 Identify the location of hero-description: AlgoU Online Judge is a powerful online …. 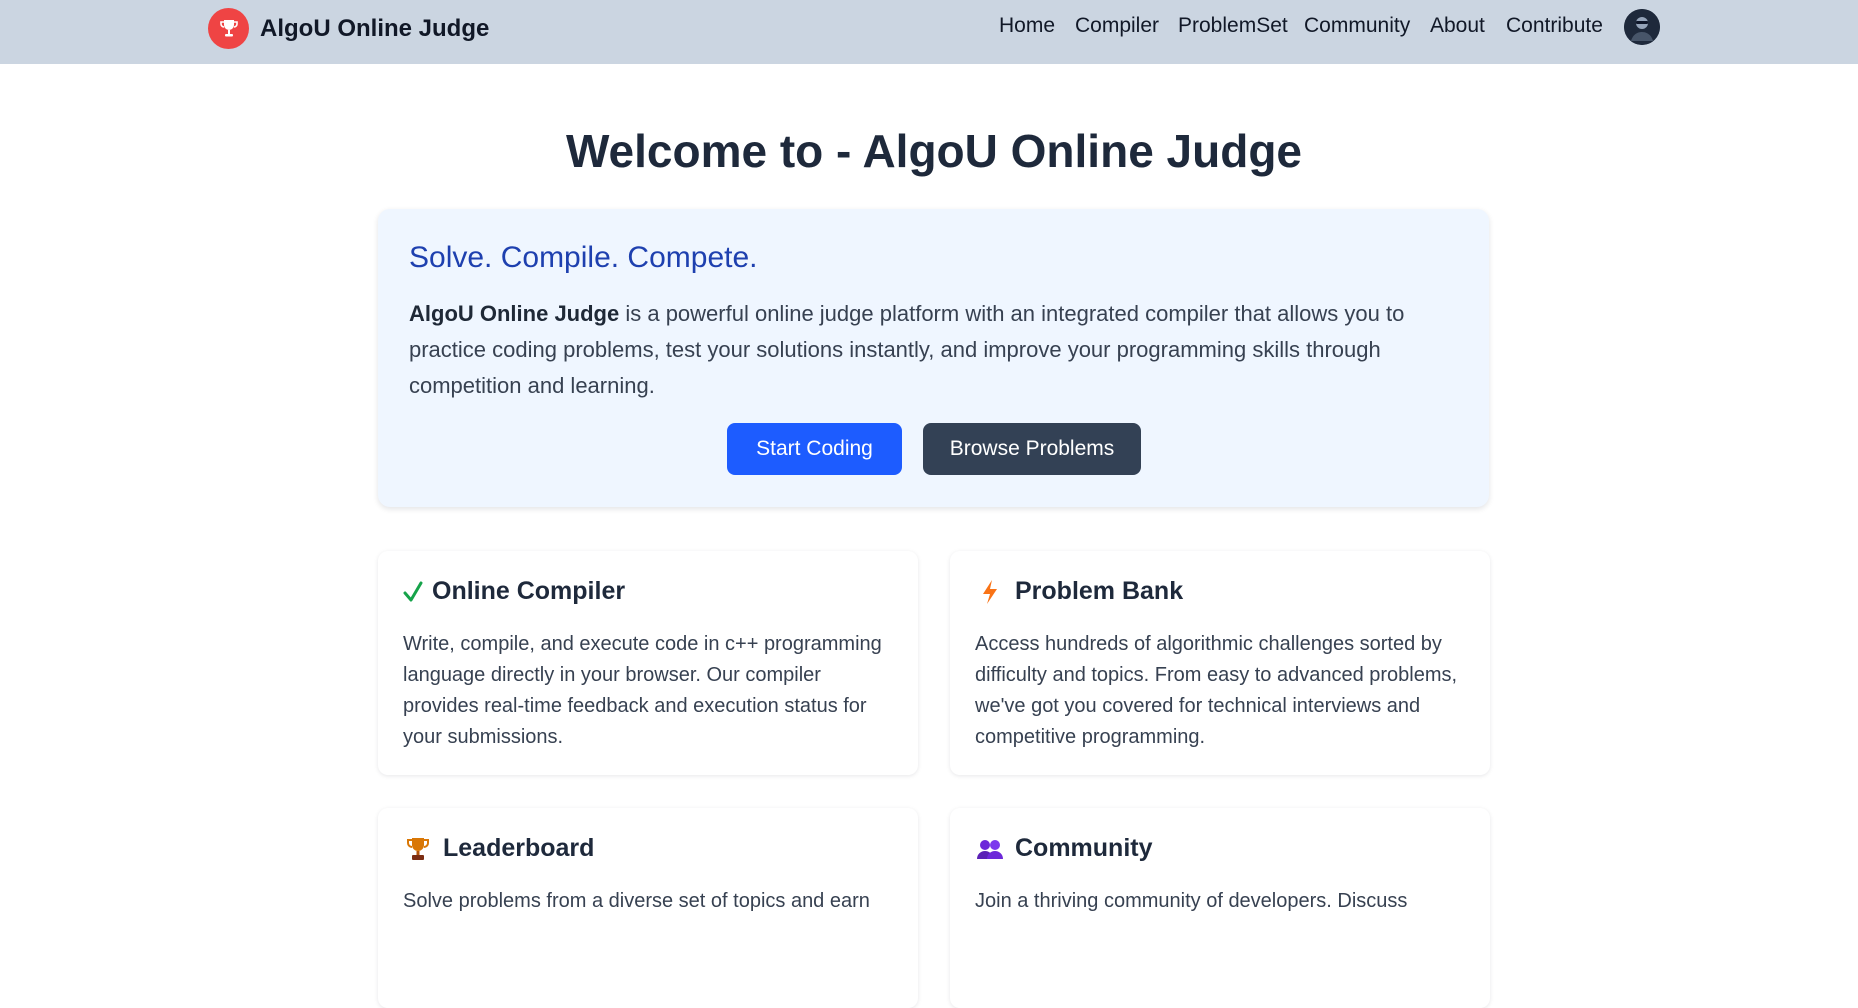
(934, 350).